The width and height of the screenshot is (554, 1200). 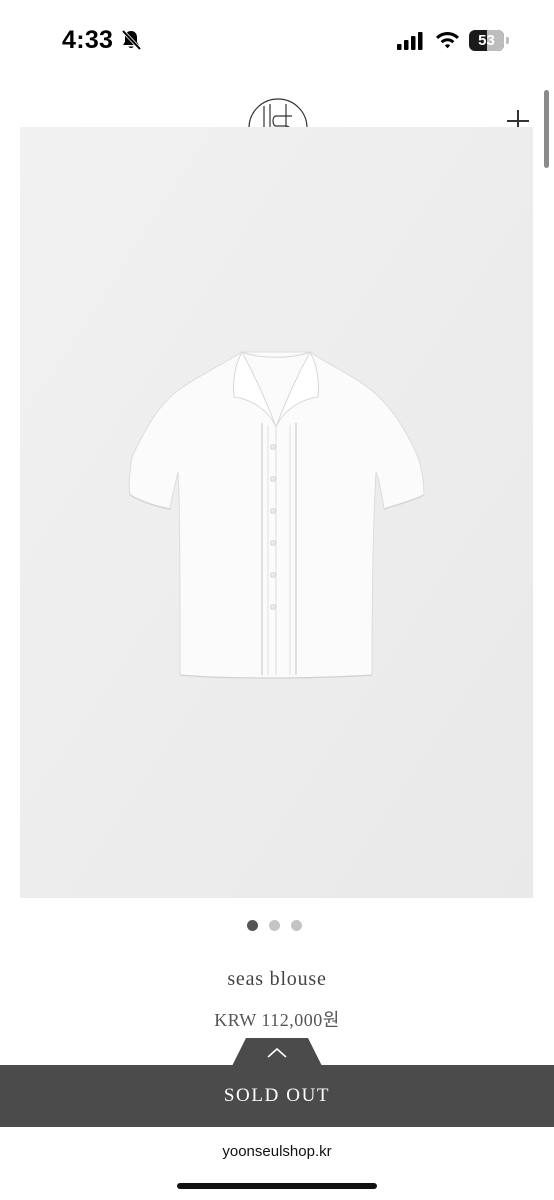 What do you see at coordinates (277, 1186) in the screenshot?
I see `home-indicator` at bounding box center [277, 1186].